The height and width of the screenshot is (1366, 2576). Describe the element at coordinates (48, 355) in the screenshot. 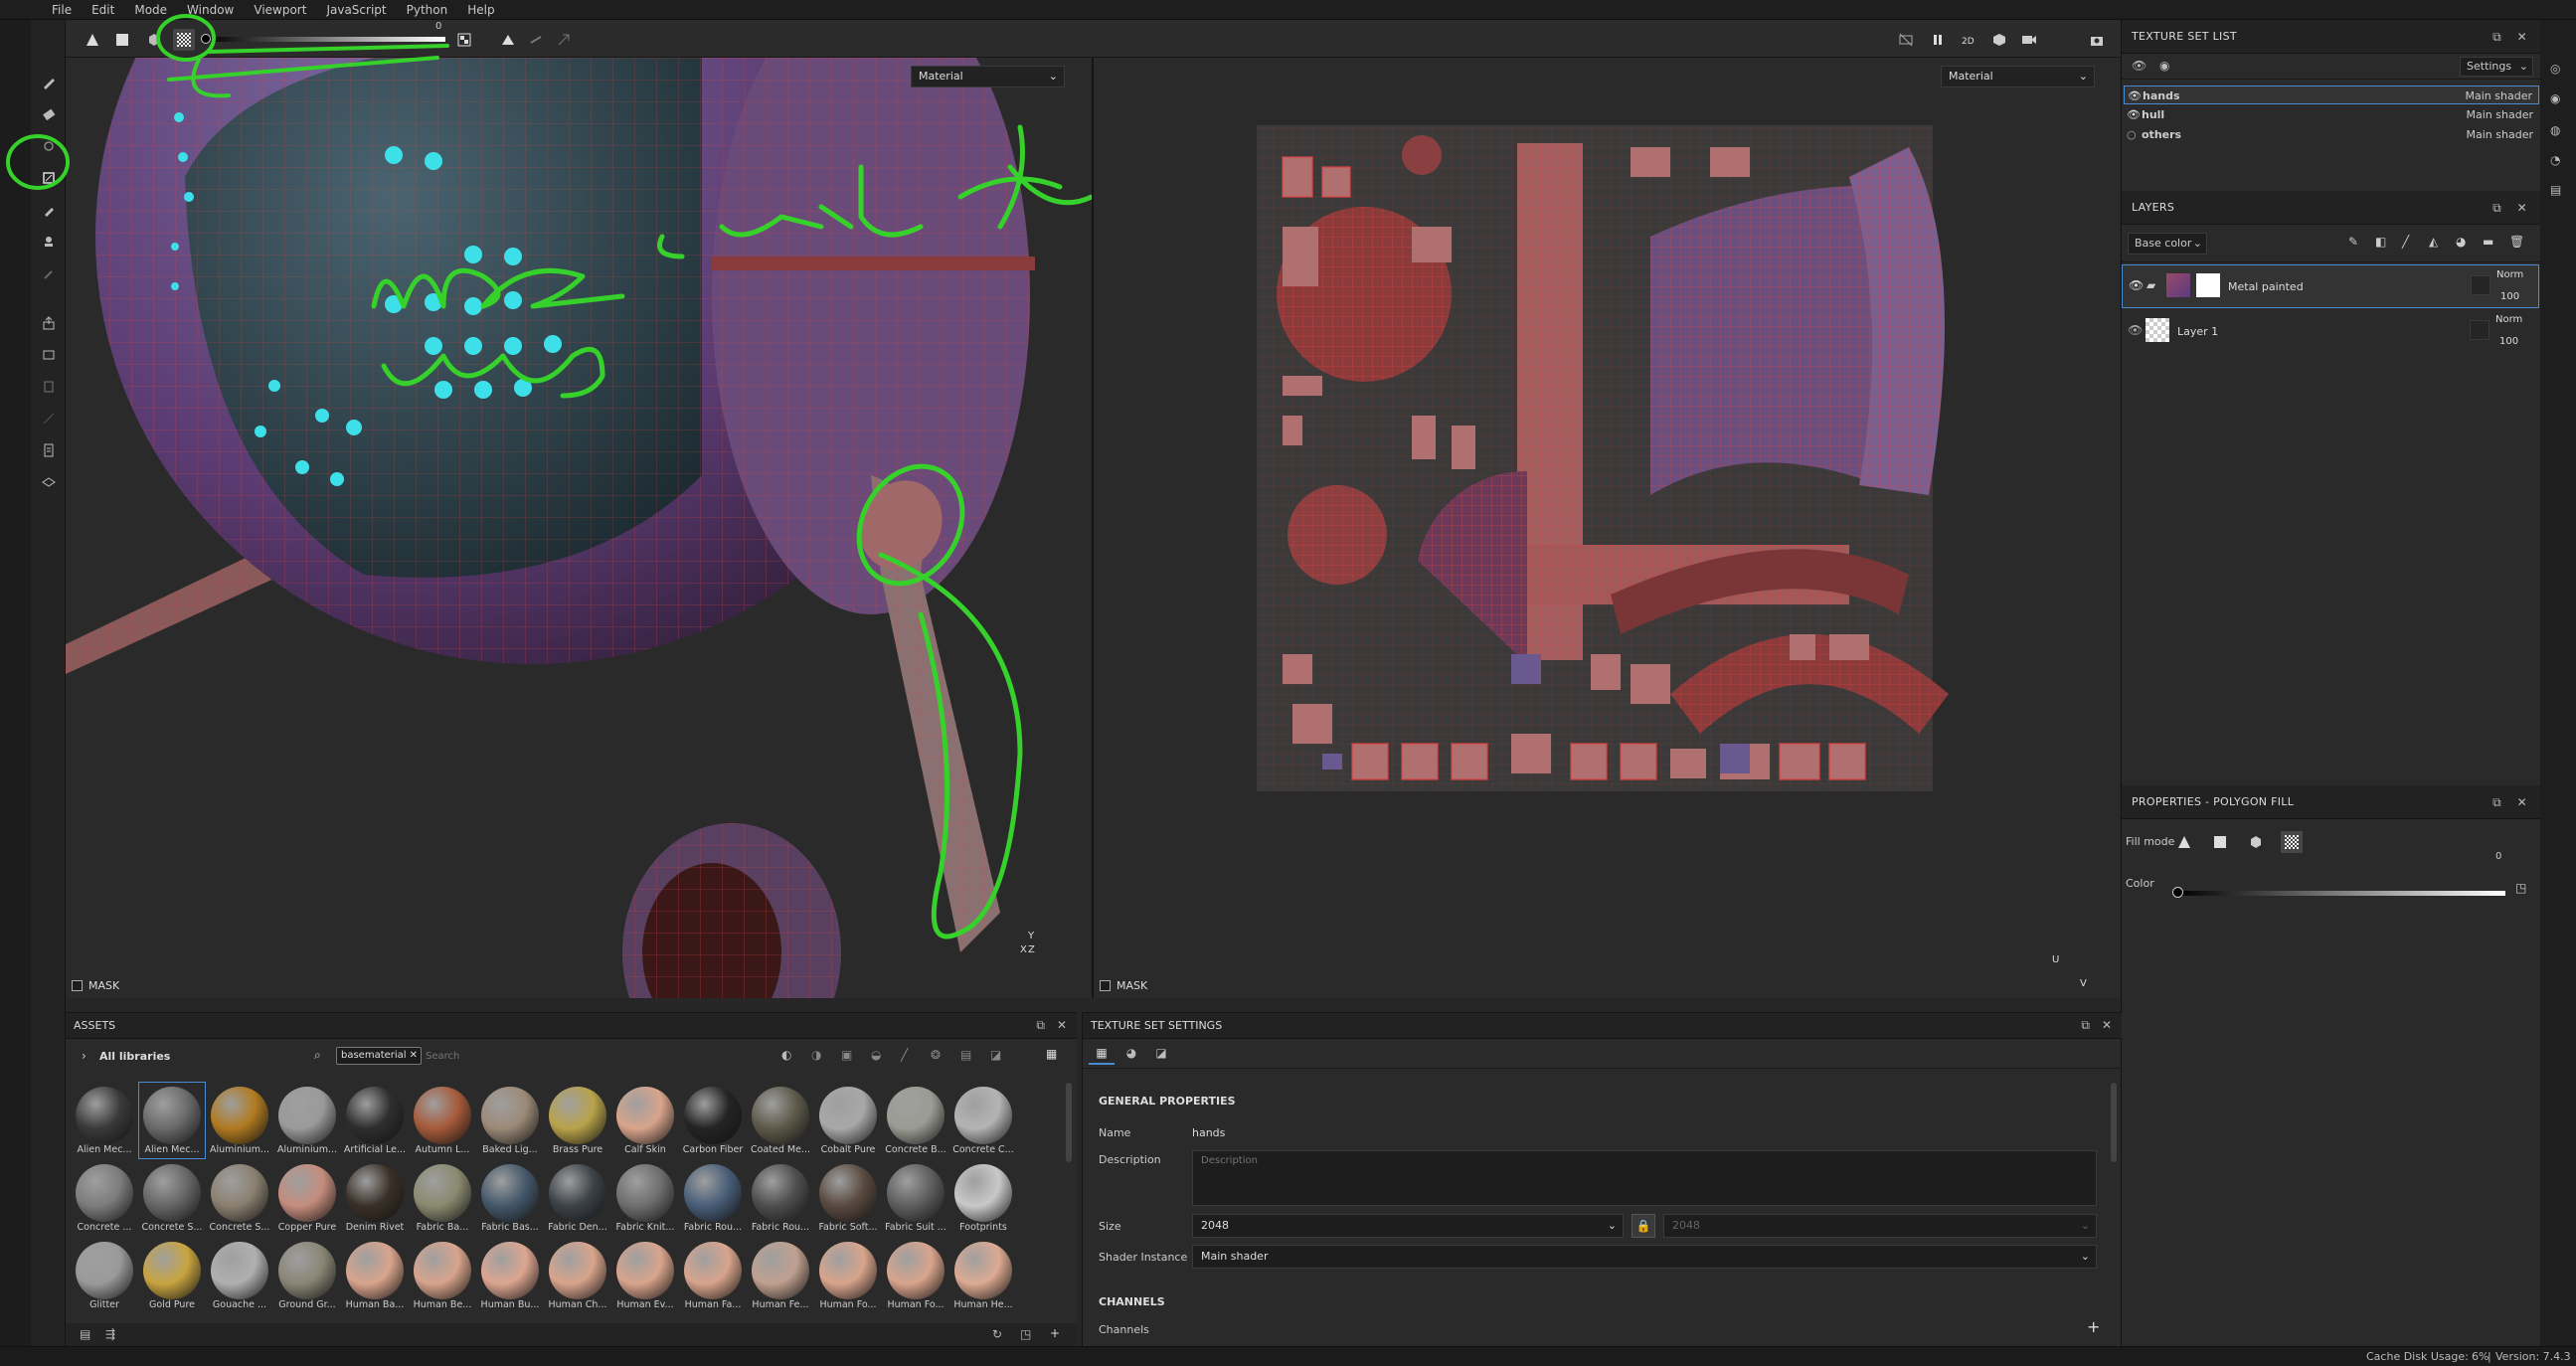

I see `bake-icon` at that location.